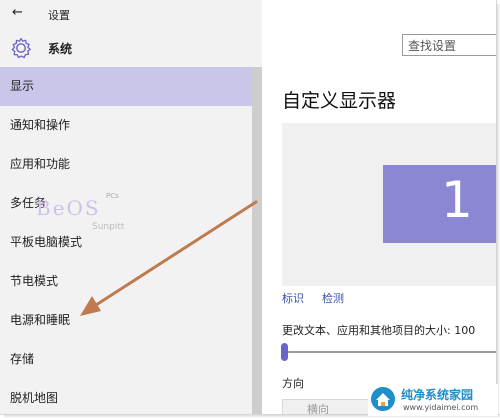 The image size is (500, 418). Describe the element at coordinates (40, 320) in the screenshot. I see `sidebar-item-label: 电源和睡眠` at that location.